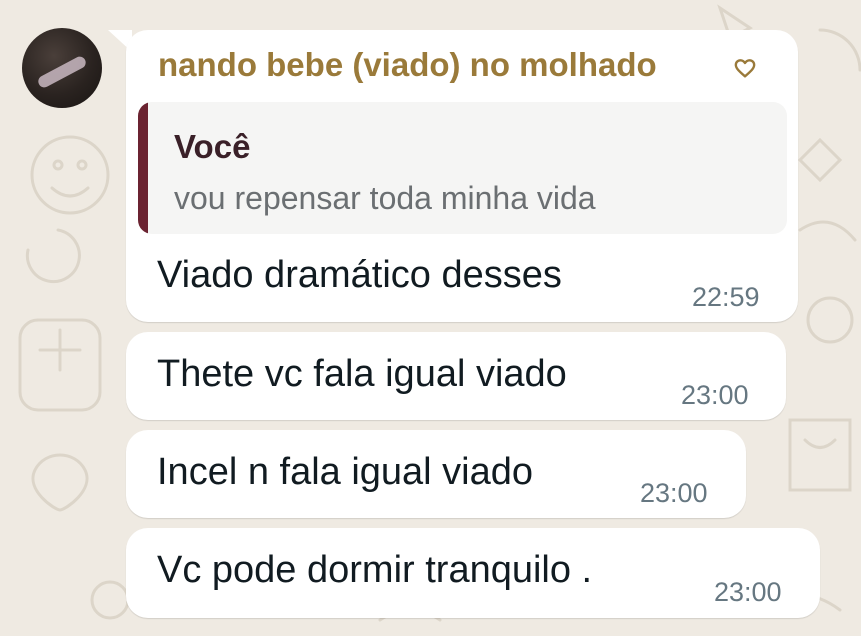  I want to click on heart-outline-icon, so click(745, 68).